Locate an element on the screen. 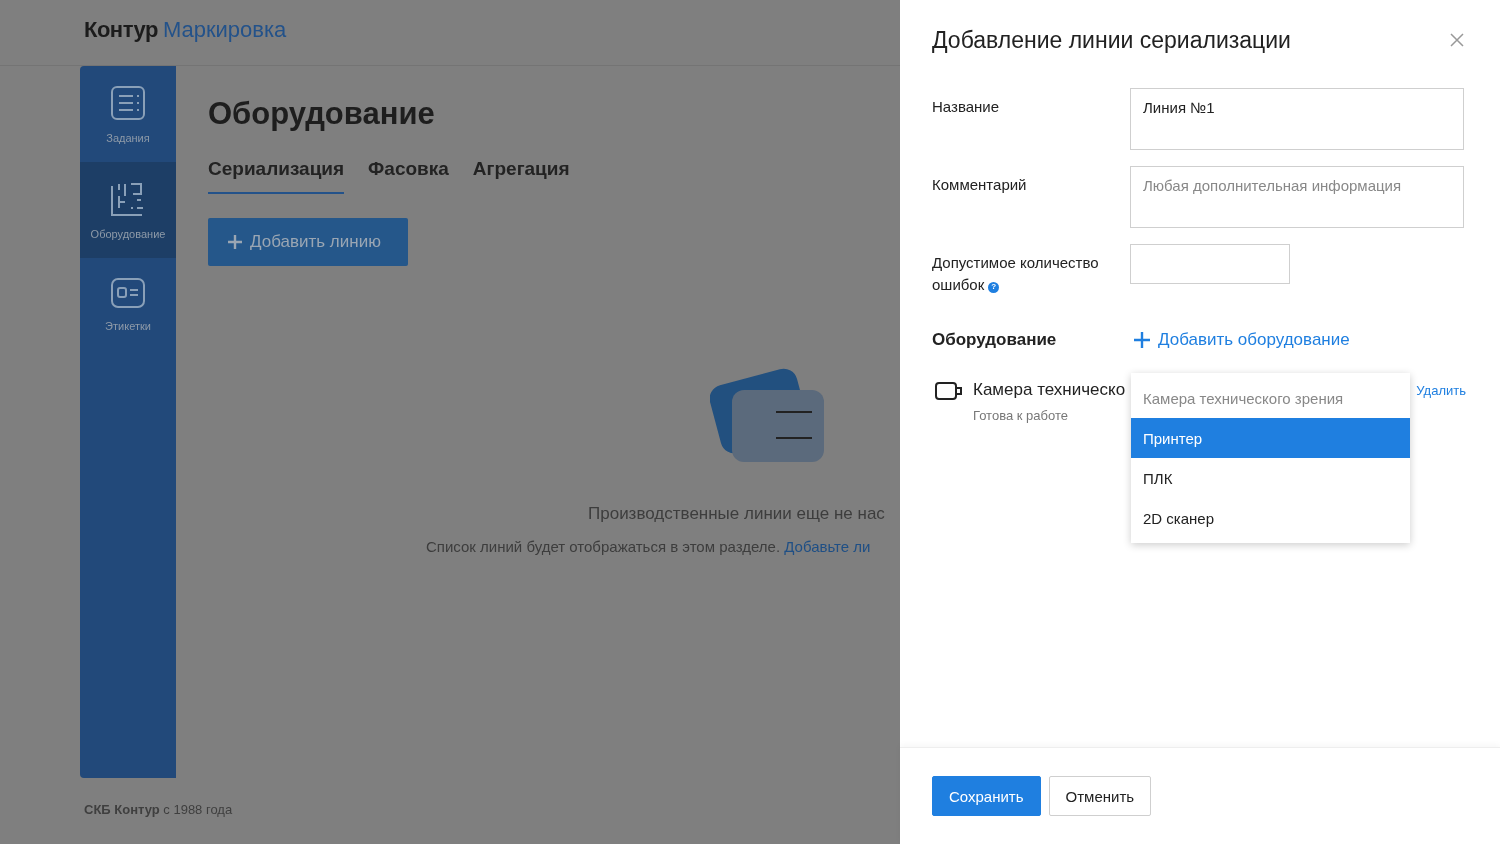 This screenshot has width=1500, height=844. menu-option: ПЛК is located at coordinates (1270, 478).